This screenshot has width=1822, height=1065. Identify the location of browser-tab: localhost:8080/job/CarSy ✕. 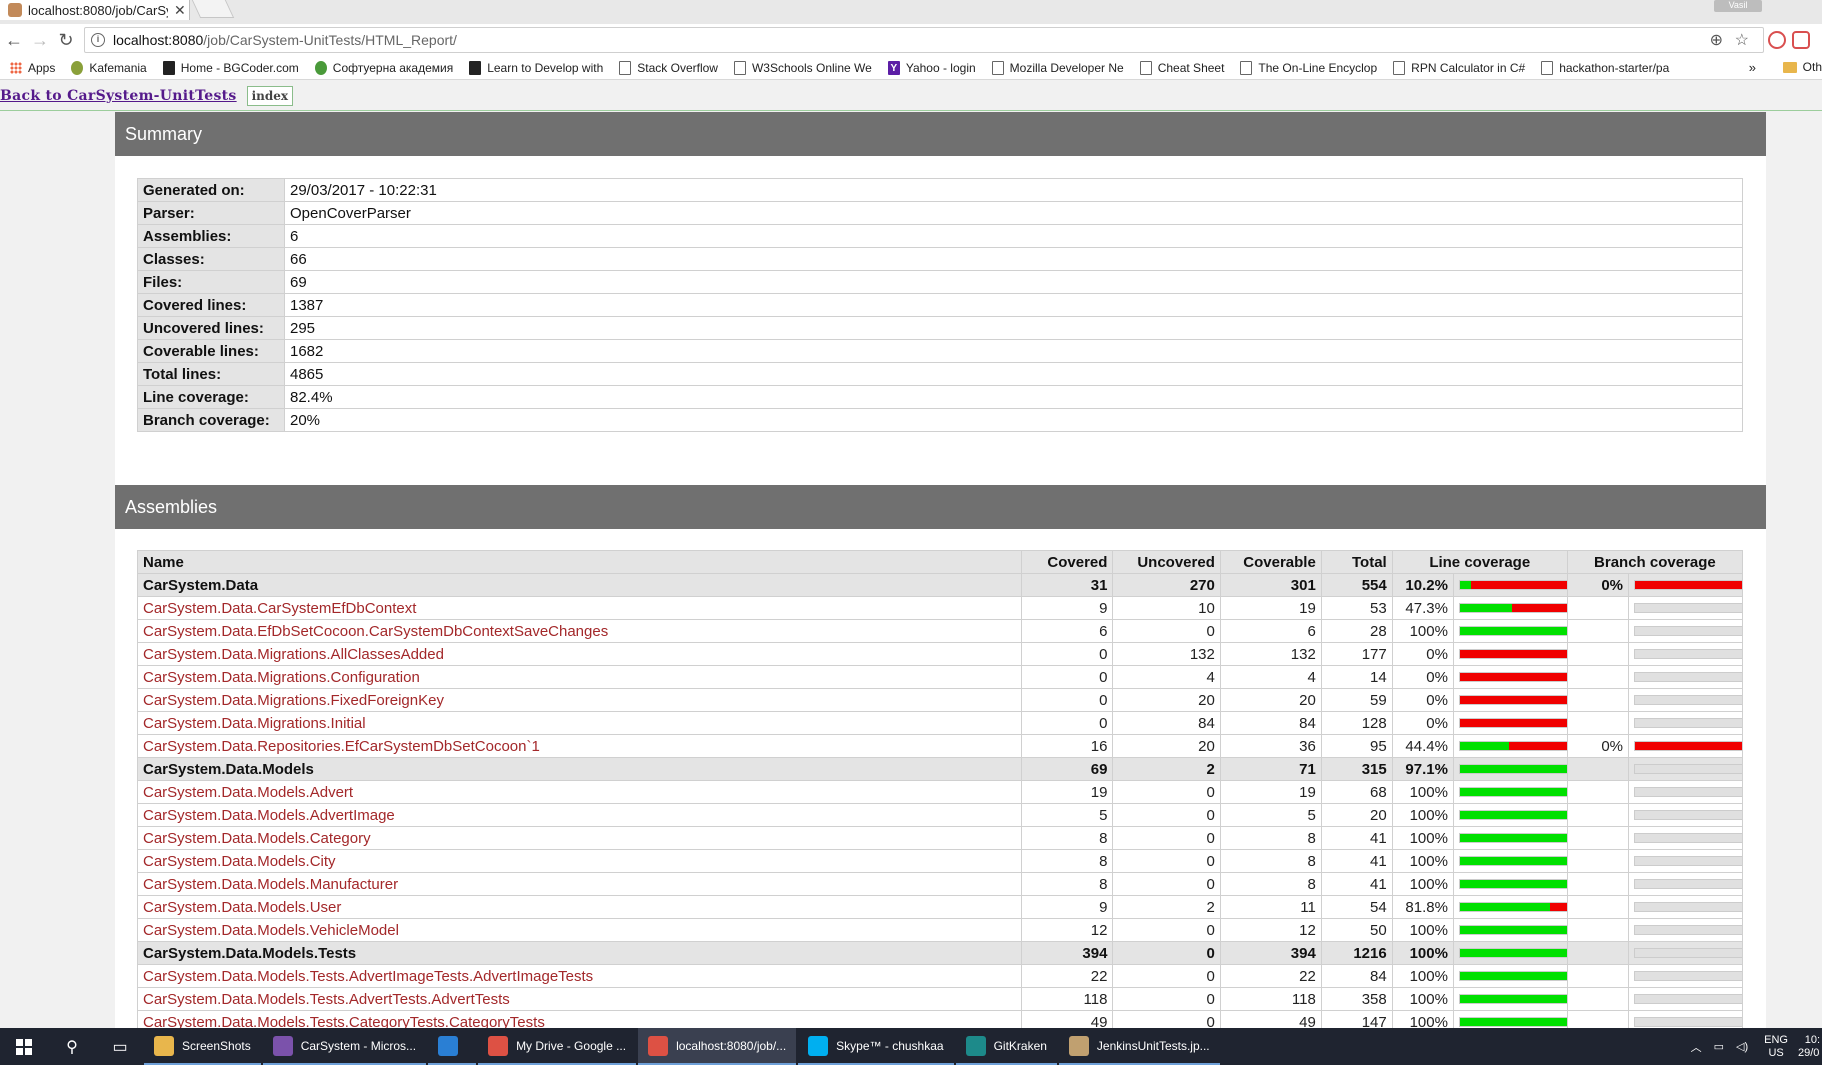
(95, 10).